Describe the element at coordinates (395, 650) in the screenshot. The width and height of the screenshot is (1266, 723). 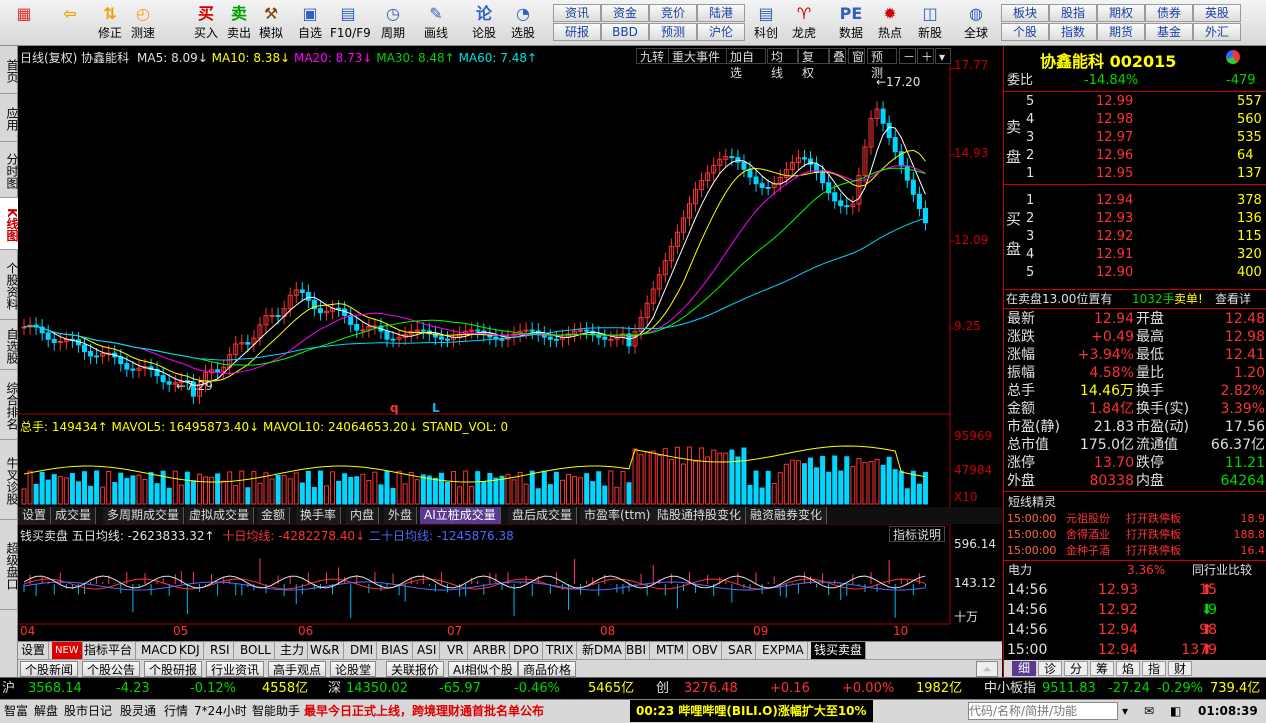
I see `indicator-tab: BIAS` at that location.